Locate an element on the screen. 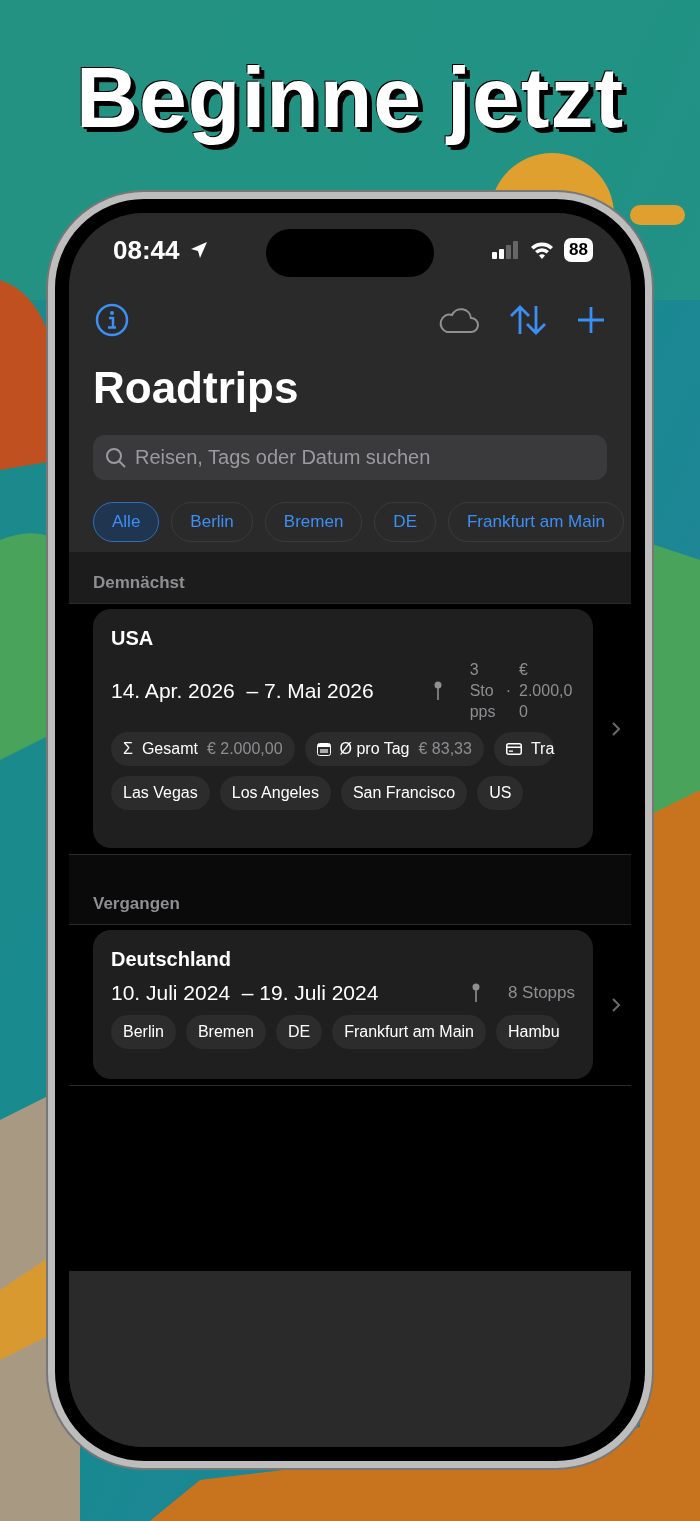 The width and height of the screenshot is (700, 1521). search-icon is located at coordinates (116, 458).